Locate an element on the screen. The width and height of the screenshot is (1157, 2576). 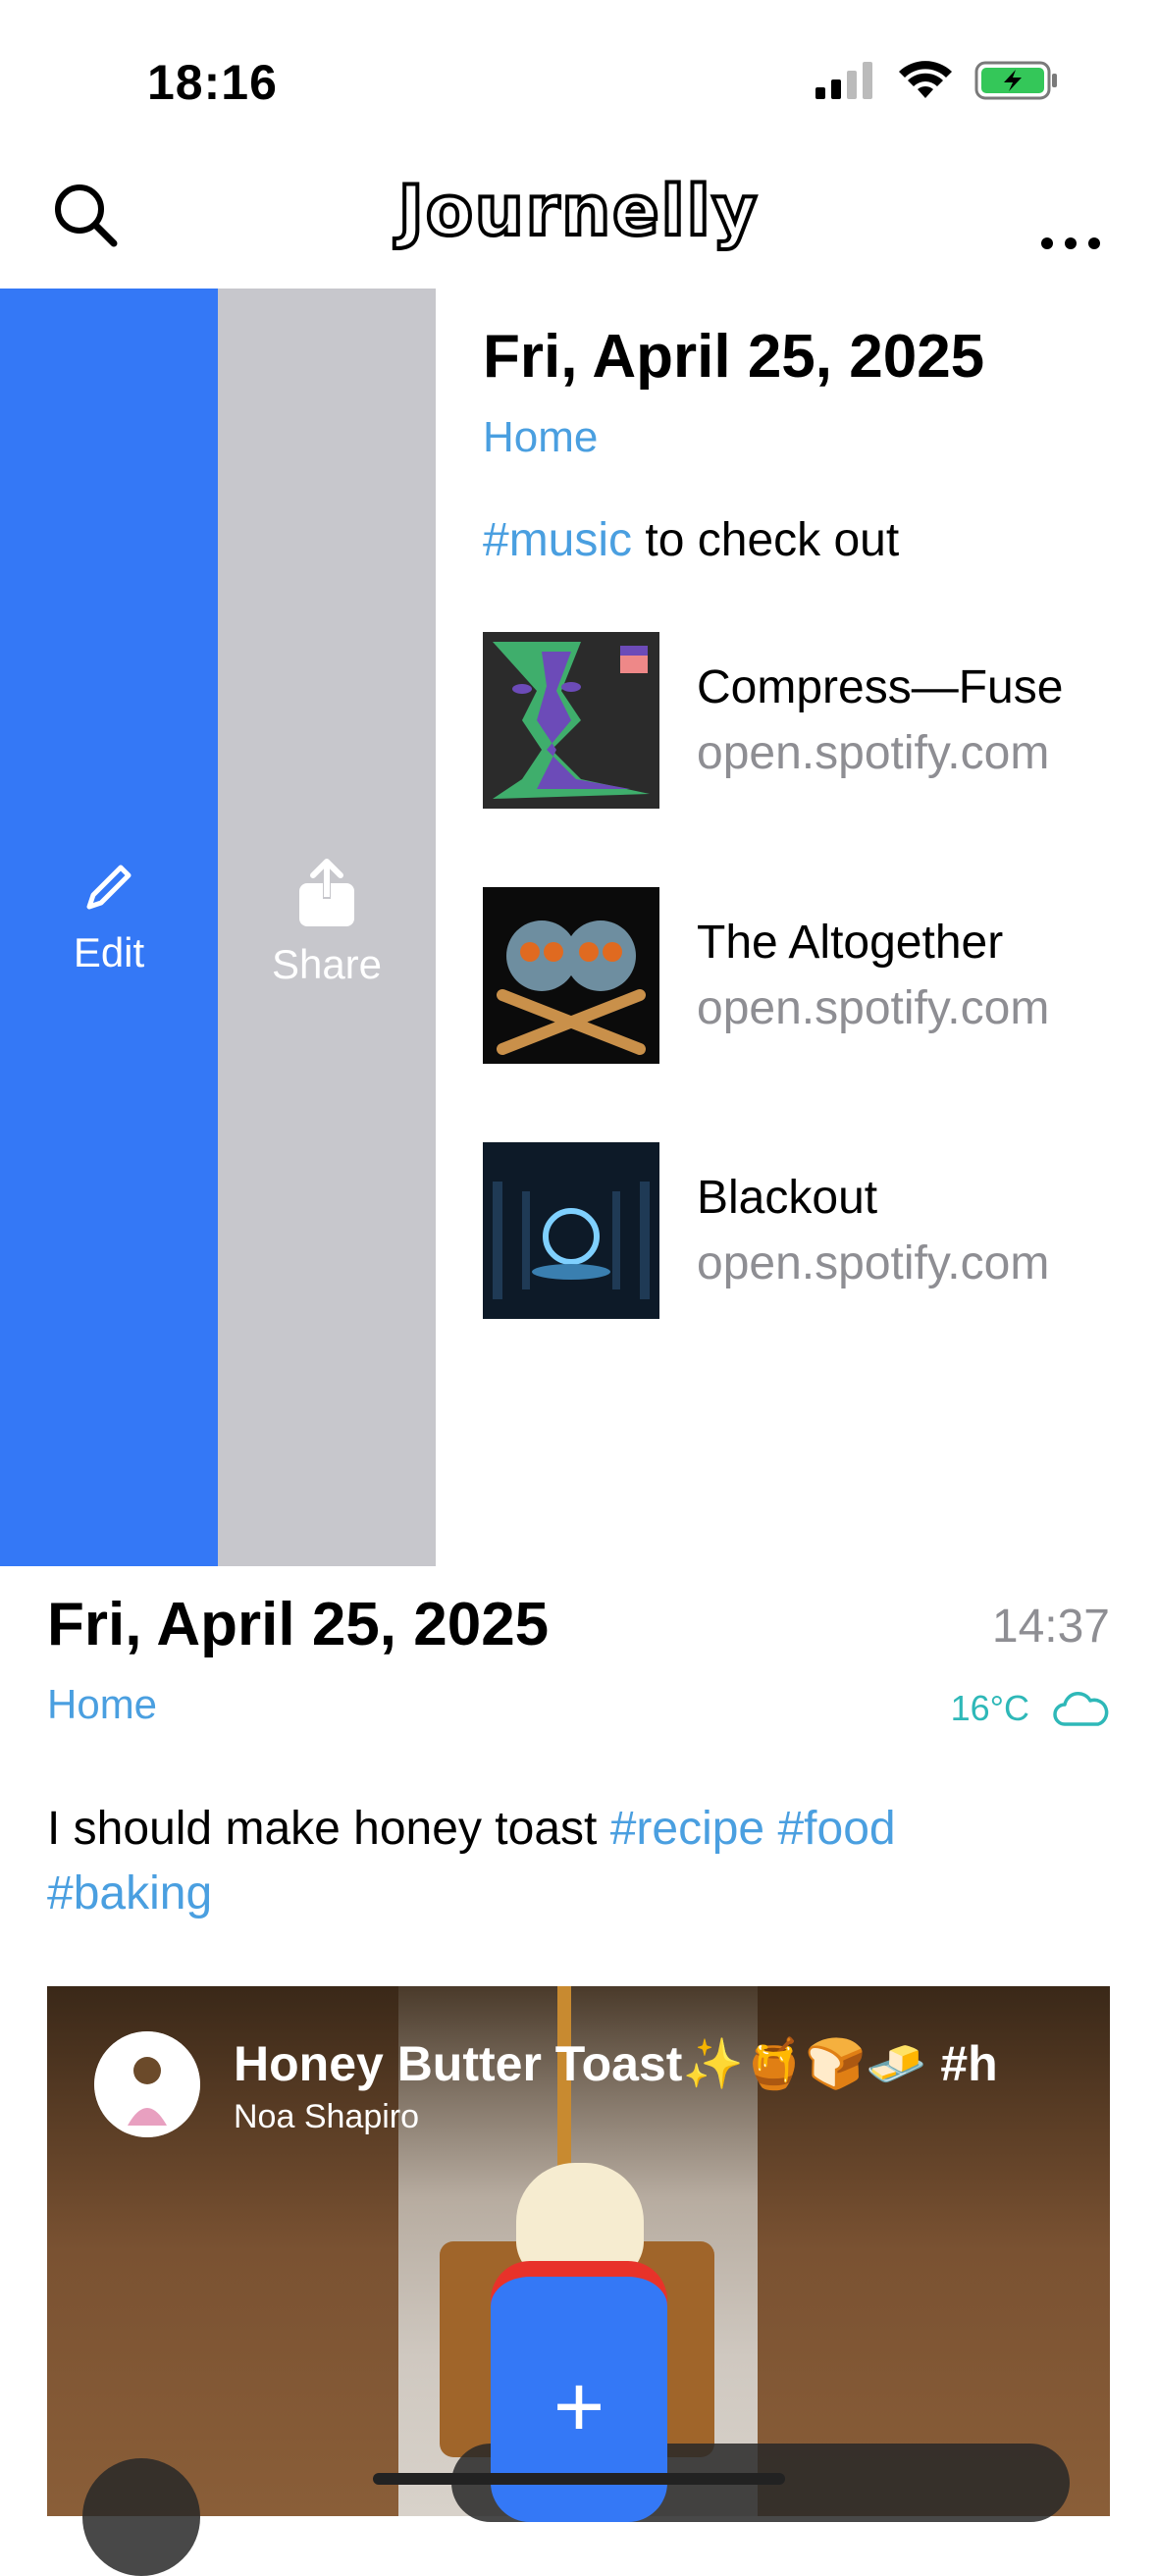
plus-icon: + is located at coordinates (578, 2407).